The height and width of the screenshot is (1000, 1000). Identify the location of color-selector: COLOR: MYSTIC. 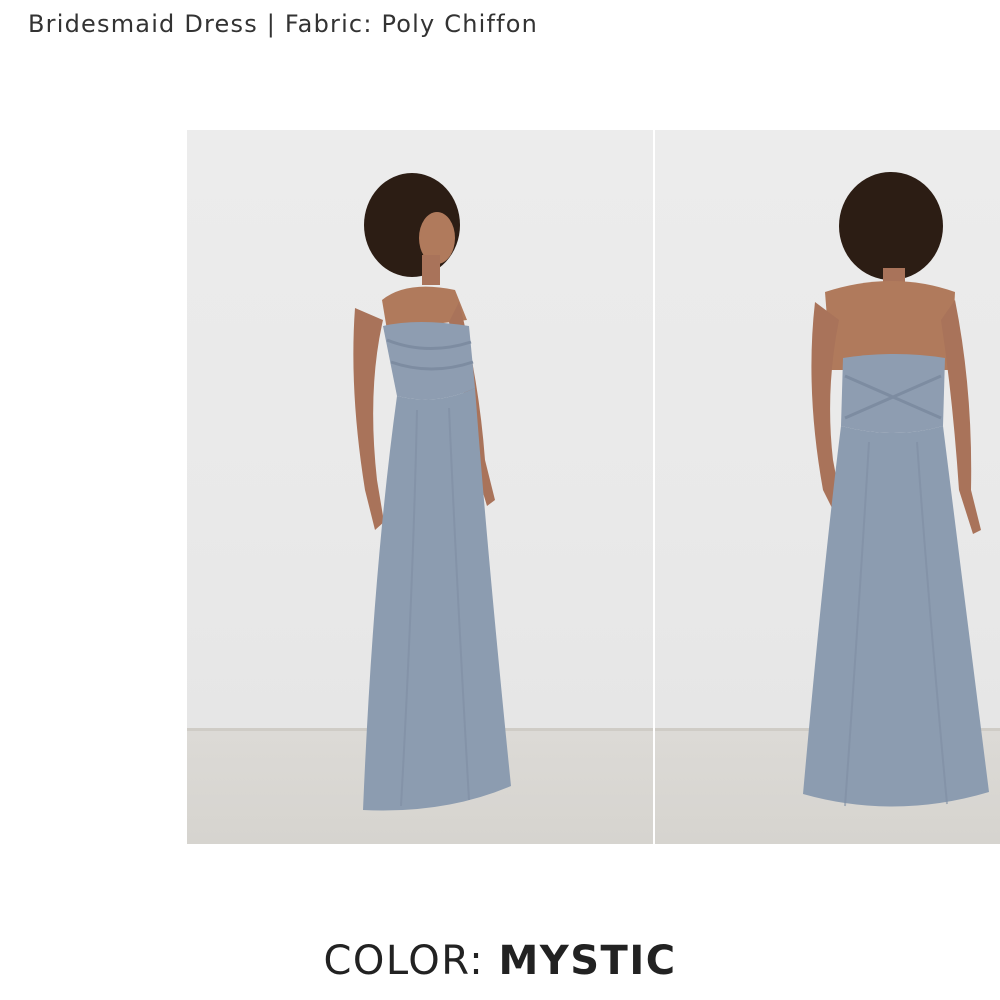
(500, 961).